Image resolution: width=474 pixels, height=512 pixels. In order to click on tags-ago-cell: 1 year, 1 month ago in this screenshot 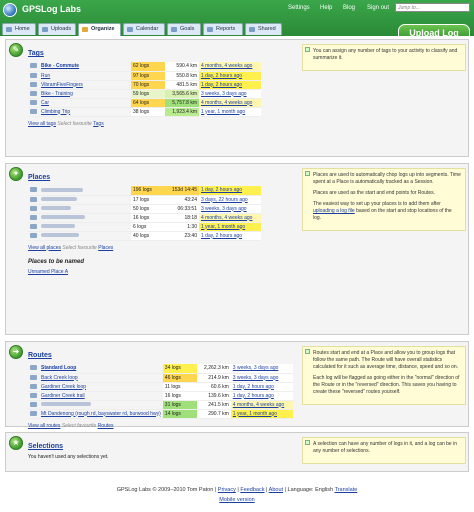, I will do `click(230, 112)`.